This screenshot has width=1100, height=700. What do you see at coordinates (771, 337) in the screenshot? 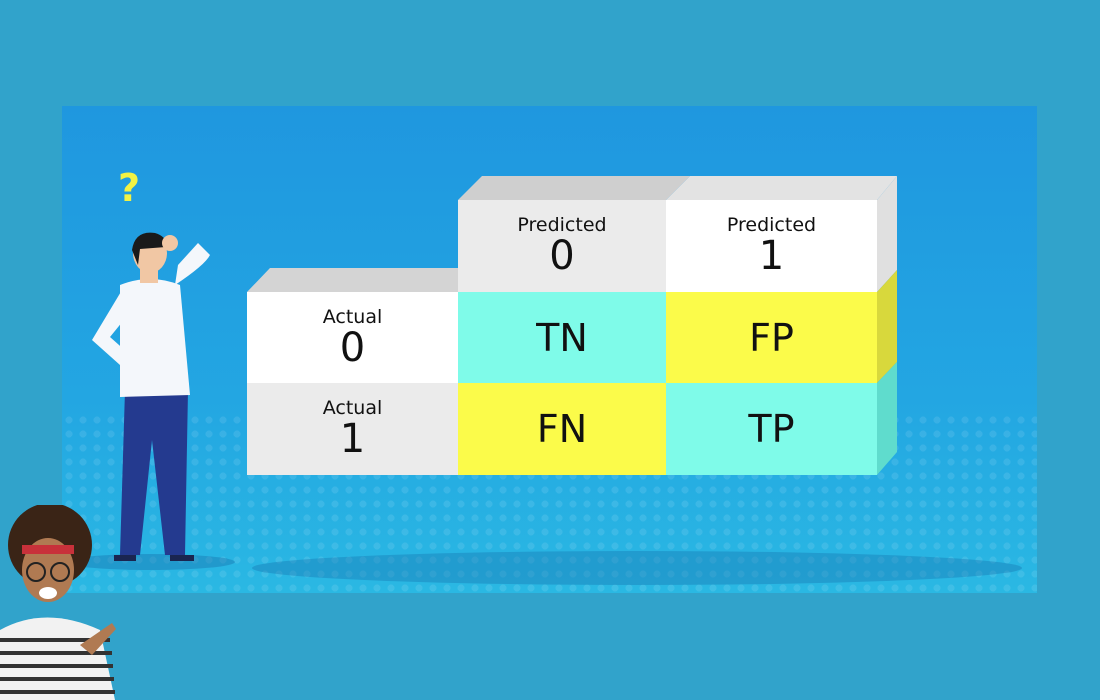
I see `cell-false-positive: FP` at bounding box center [771, 337].